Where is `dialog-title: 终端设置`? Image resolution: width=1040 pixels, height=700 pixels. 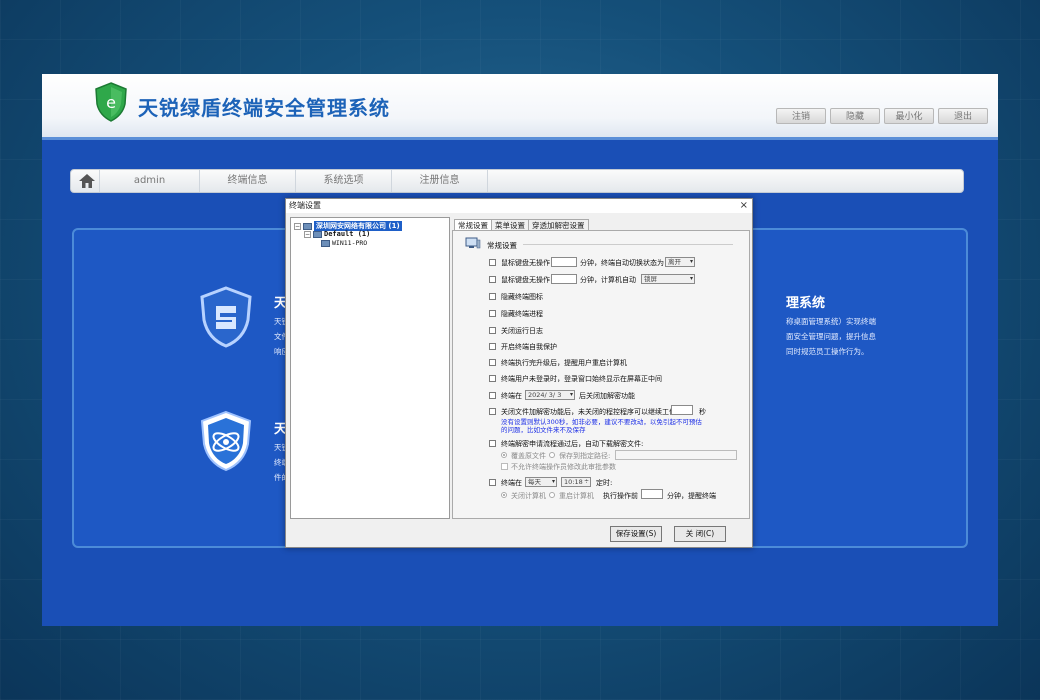 dialog-title: 终端设置 is located at coordinates (519, 206).